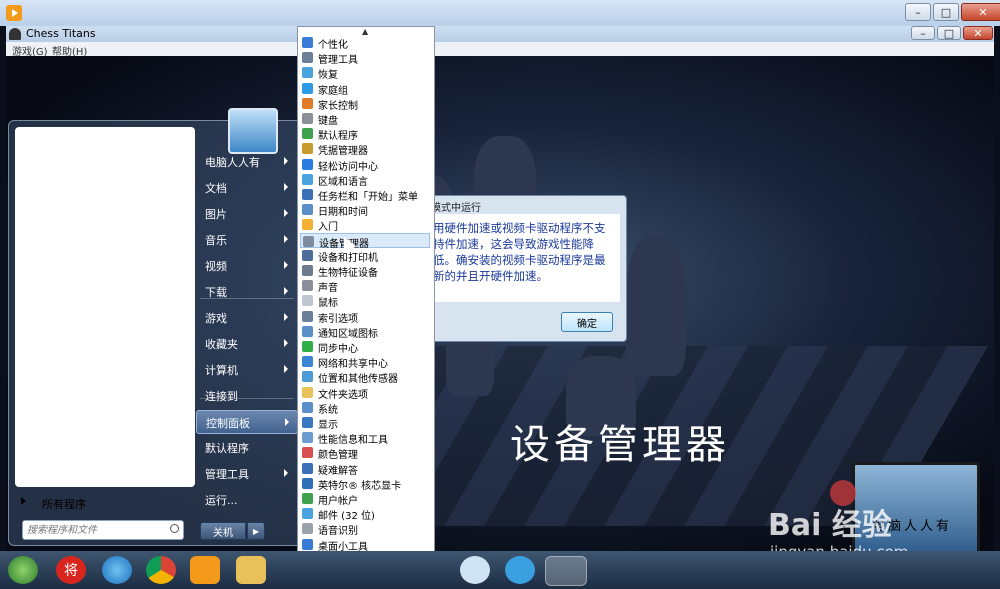 This screenshot has width=1000, height=589. Describe the element at coordinates (923, 33) in the screenshot. I see `inner-minimize-button: –` at that location.